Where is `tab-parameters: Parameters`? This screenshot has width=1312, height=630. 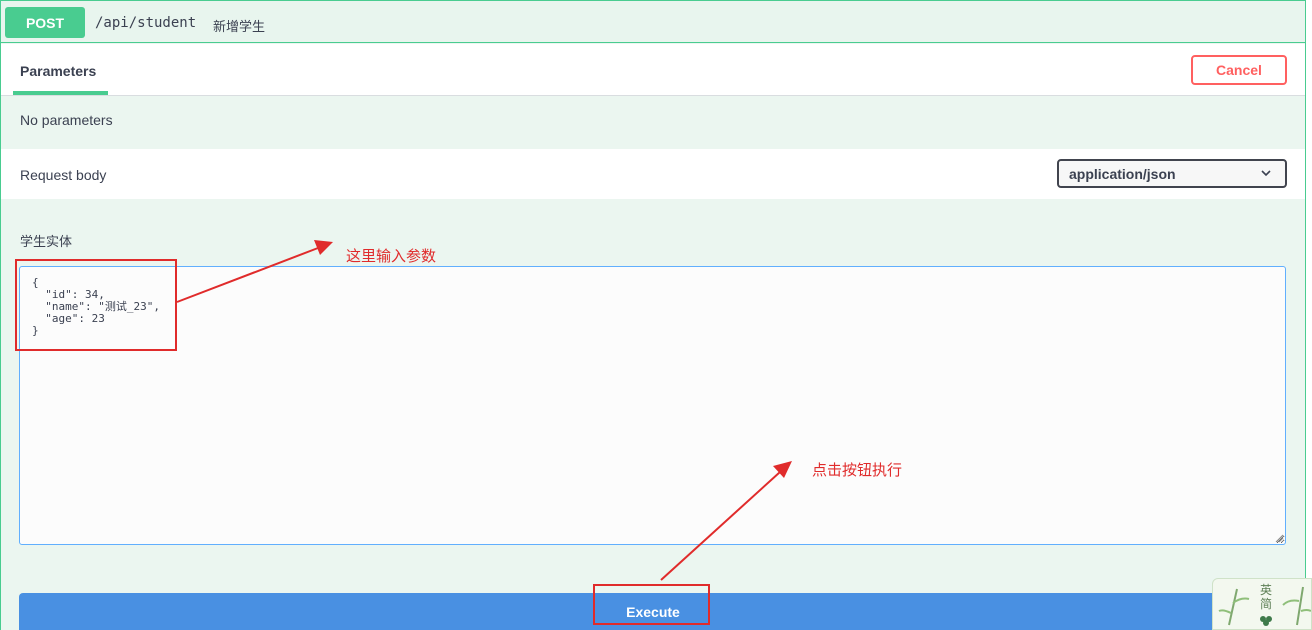 tab-parameters: Parameters is located at coordinates (60, 69).